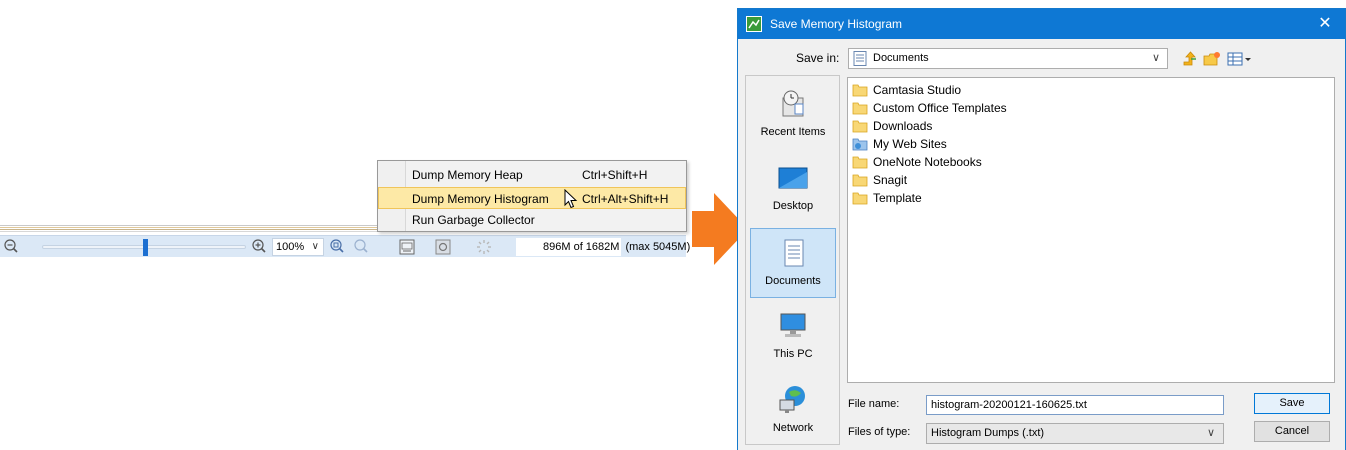  I want to click on recent-items-icon, so click(793, 103).